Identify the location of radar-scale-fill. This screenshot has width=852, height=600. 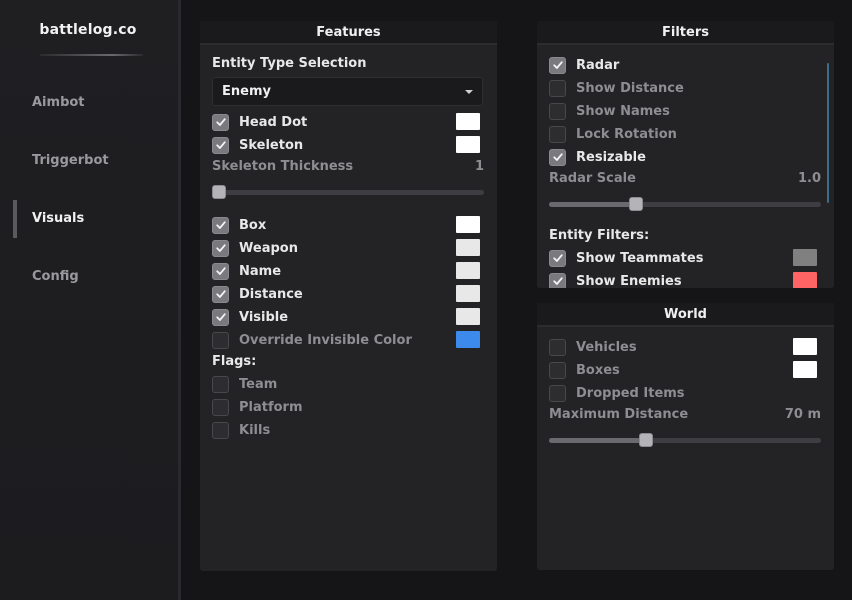
(592, 204).